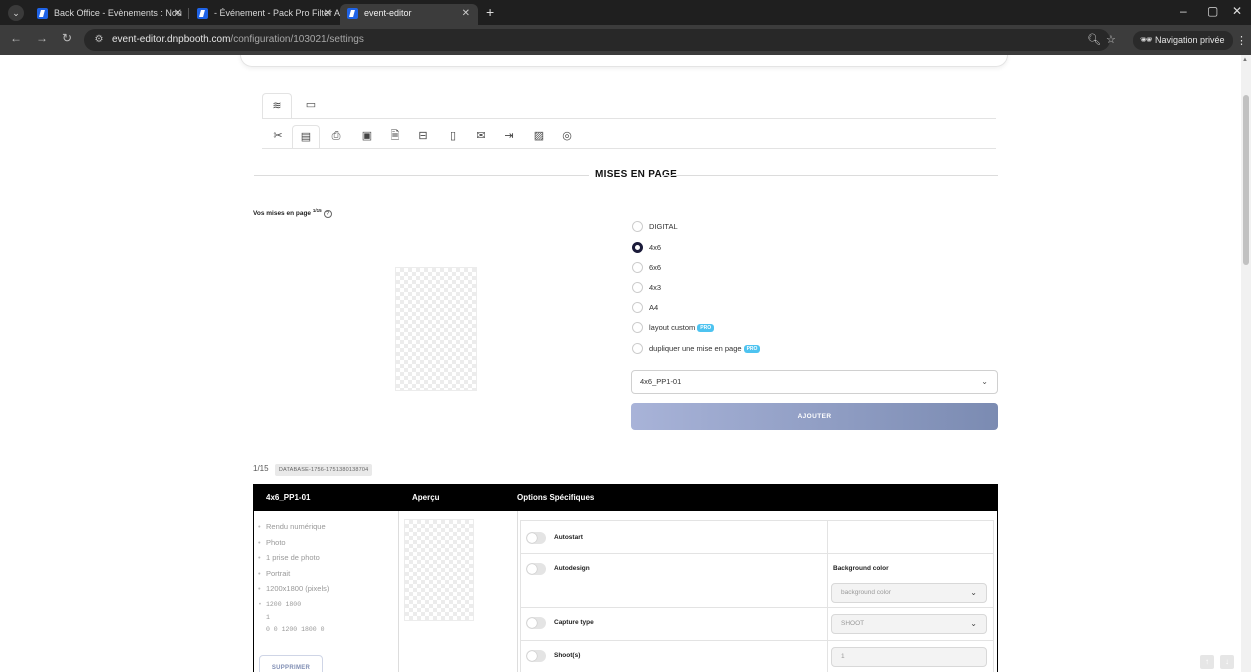 This screenshot has height=672, width=1251. Describe the element at coordinates (509, 137) in the screenshot. I see `export-icon: ⇥` at that location.